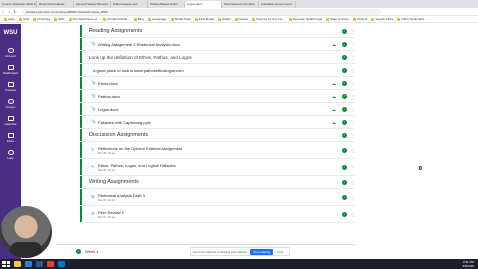 The width and height of the screenshot is (478, 269). Describe the element at coordinates (39, 264) in the screenshot. I see `word-icon` at that location.